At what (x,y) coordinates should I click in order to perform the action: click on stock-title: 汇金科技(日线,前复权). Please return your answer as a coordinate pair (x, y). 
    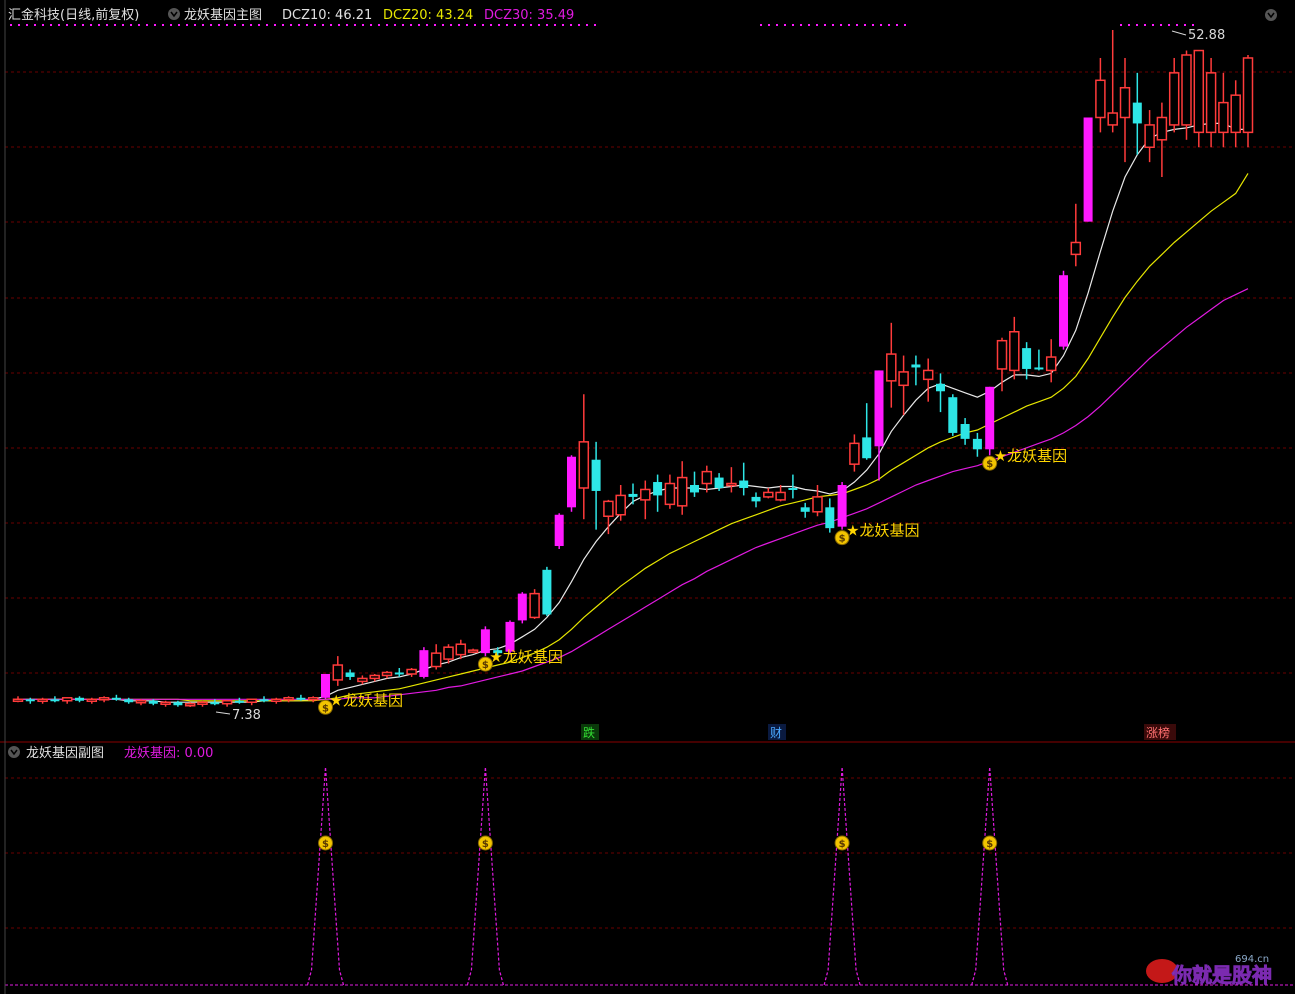
    Looking at the image, I should click on (73, 15).